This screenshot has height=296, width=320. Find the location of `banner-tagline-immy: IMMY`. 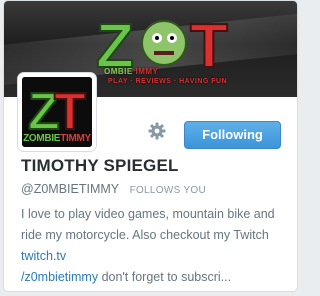

banner-tagline-immy: IMMY is located at coordinates (147, 71).